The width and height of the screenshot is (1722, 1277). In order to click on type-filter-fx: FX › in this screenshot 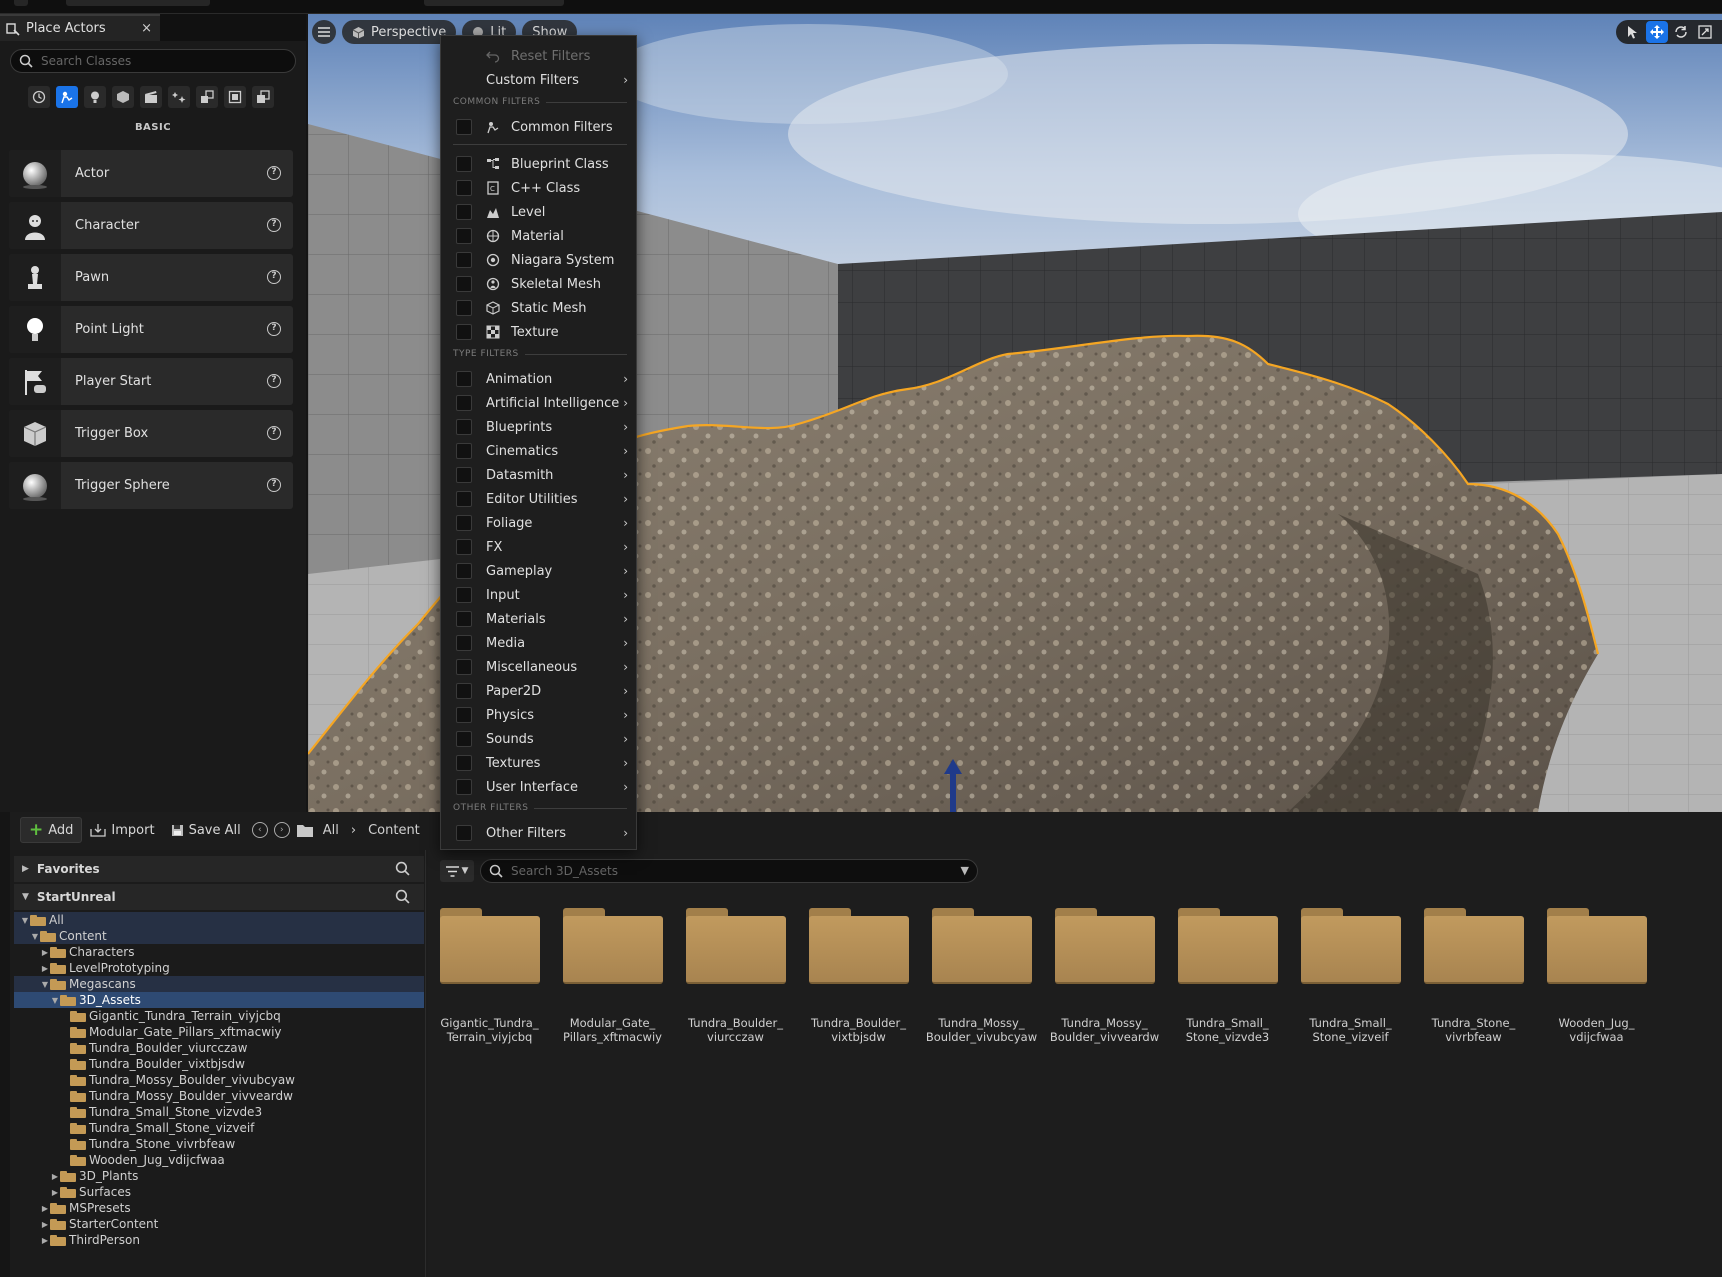, I will do `click(539, 547)`.